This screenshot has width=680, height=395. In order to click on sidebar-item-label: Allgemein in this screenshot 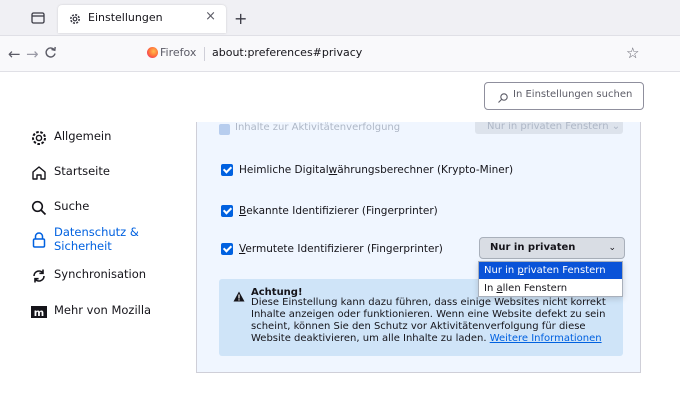, I will do `click(83, 136)`.